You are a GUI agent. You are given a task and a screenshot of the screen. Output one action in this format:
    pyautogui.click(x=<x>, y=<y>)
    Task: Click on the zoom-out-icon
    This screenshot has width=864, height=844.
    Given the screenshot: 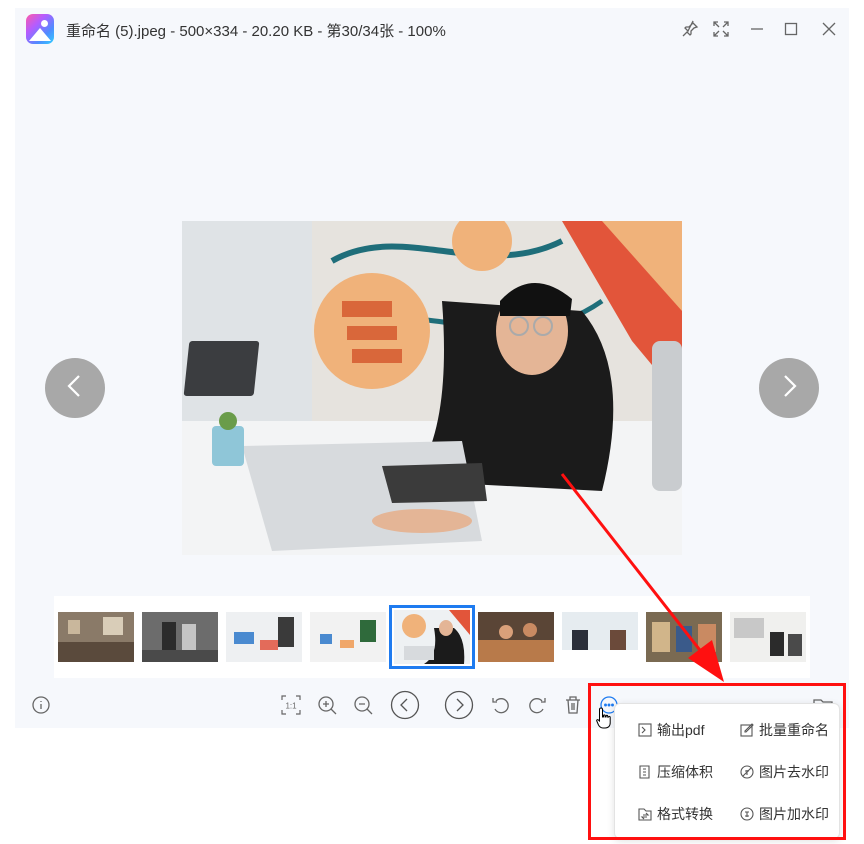 What is the action you would take?
    pyautogui.click(x=363, y=705)
    